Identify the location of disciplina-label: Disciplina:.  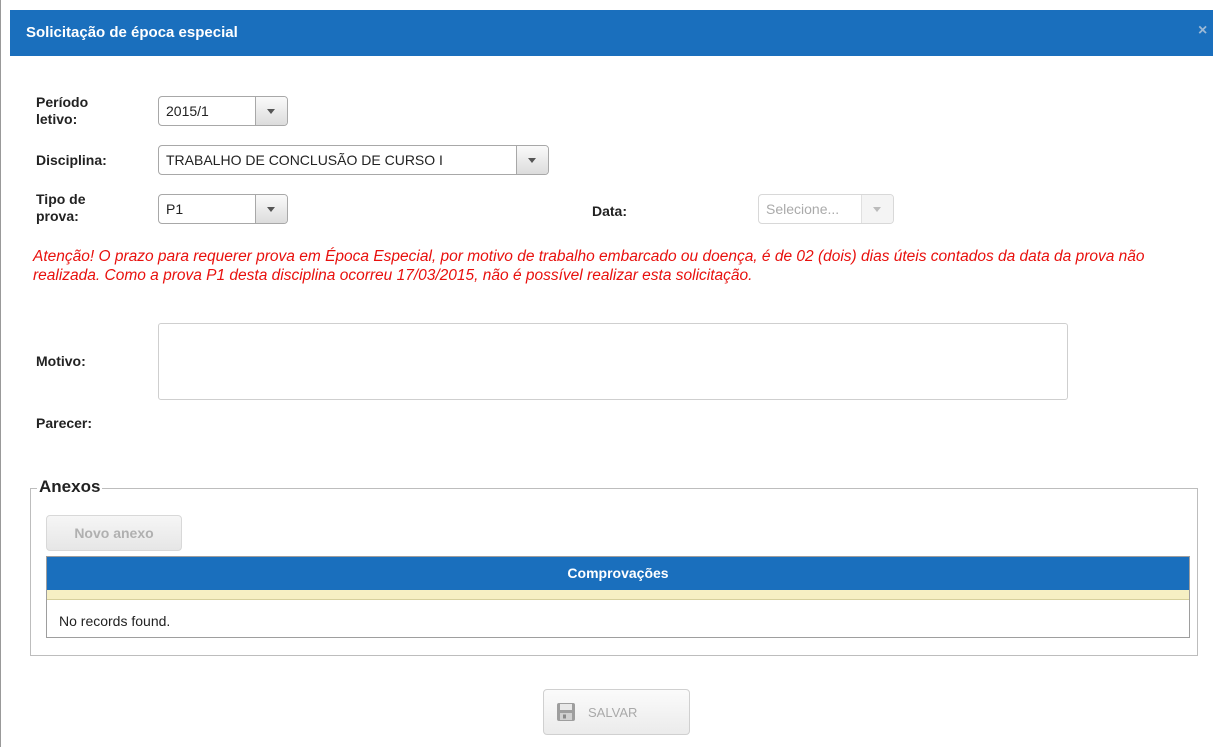
(71, 160).